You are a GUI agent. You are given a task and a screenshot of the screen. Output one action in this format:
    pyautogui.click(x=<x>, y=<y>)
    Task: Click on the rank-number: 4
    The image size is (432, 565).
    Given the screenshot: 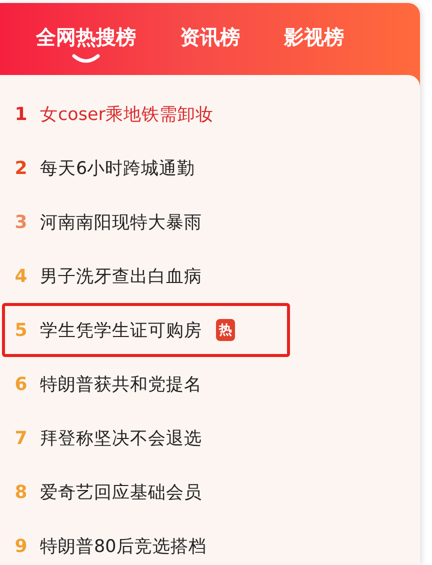 What is the action you would take?
    pyautogui.click(x=21, y=276)
    